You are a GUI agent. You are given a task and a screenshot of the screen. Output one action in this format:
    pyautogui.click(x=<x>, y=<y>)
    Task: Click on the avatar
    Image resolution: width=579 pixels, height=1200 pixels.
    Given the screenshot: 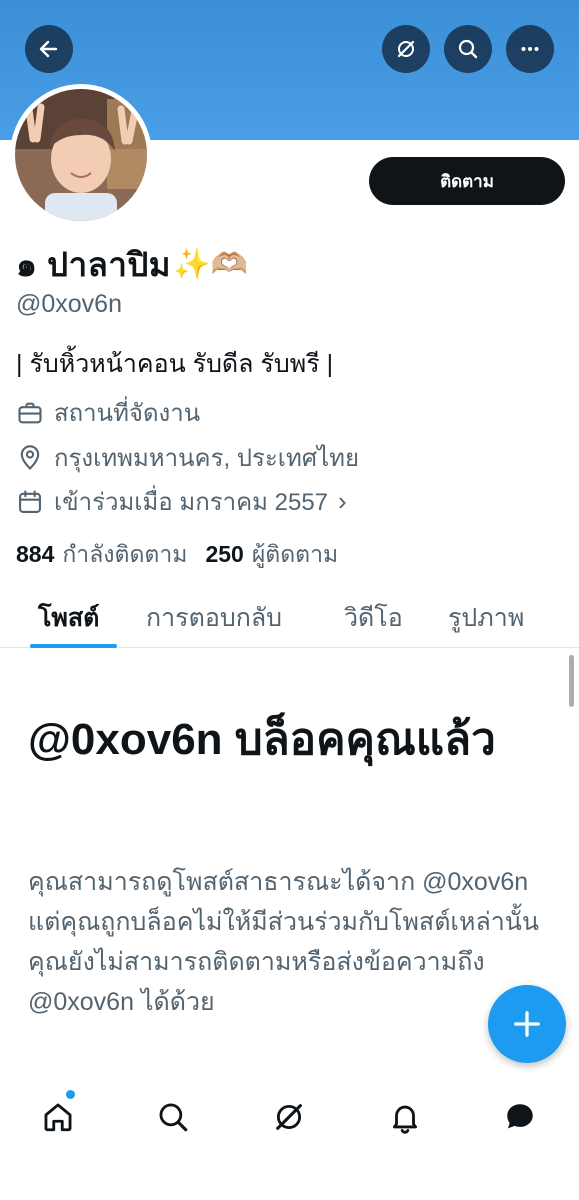 What is the action you would take?
    pyautogui.click(x=81, y=155)
    